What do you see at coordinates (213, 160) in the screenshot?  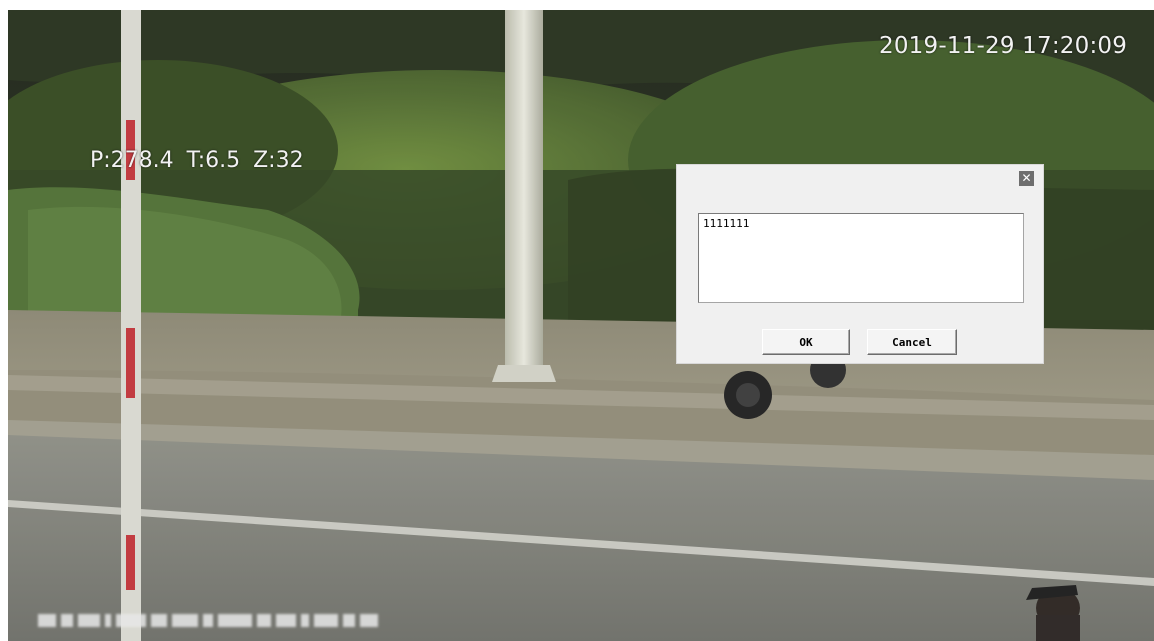 I see `osd-tilt-value: T:6.5` at bounding box center [213, 160].